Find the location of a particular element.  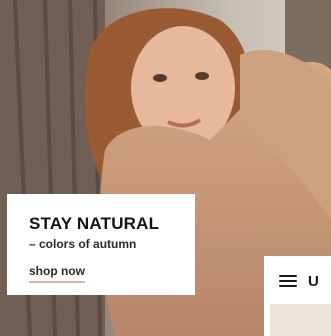

hamburger-menu-icon is located at coordinates (288, 281).